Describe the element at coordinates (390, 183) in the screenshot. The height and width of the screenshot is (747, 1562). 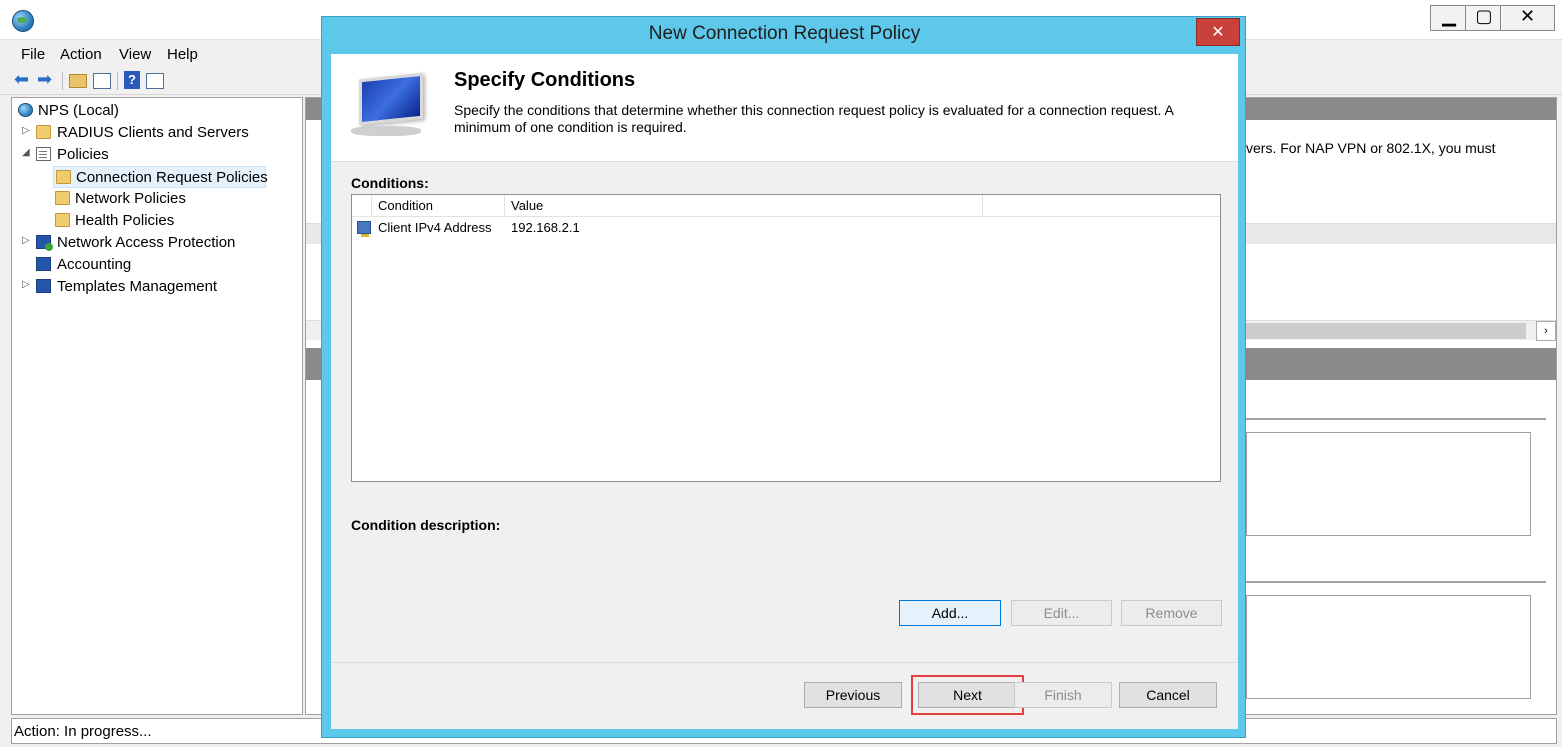
I see `conditions-label: Conditions:` at that location.